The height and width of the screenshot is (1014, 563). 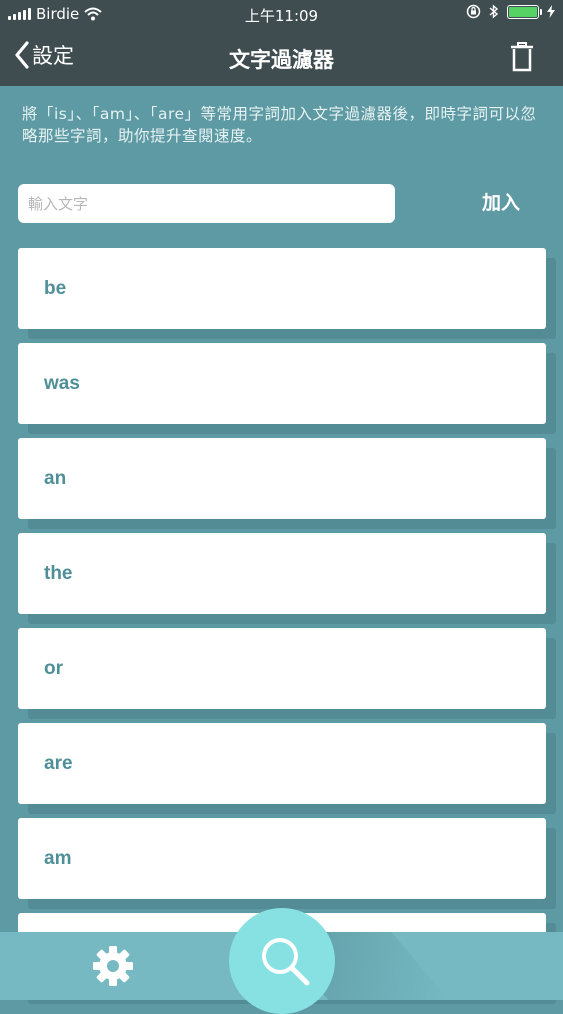 What do you see at coordinates (494, 11) in the screenshot?
I see `bluetooth-icon` at bounding box center [494, 11].